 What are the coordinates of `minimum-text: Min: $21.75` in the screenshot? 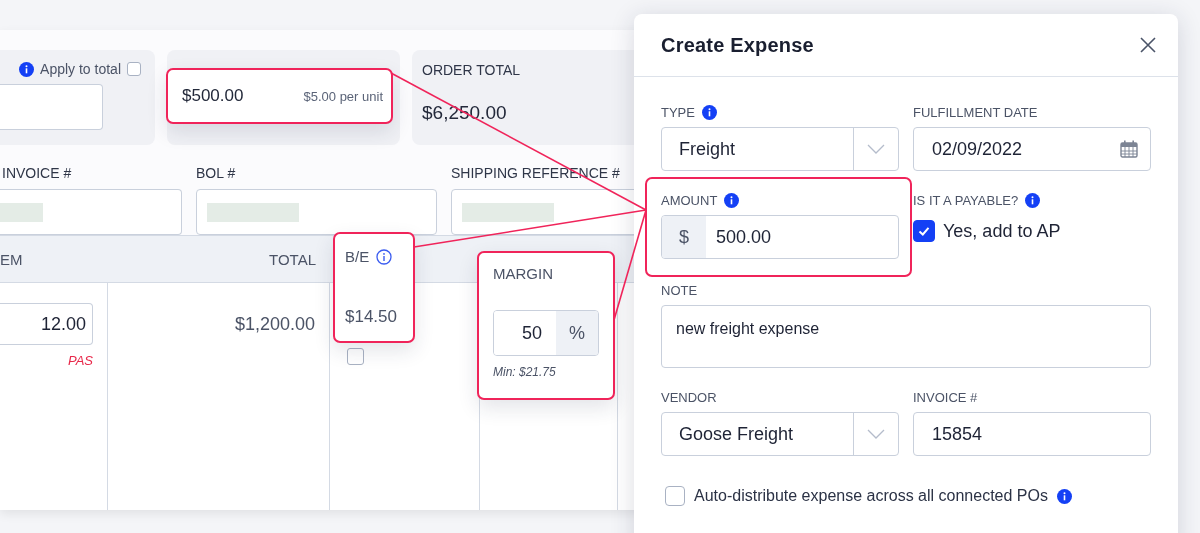 It's located at (525, 372).